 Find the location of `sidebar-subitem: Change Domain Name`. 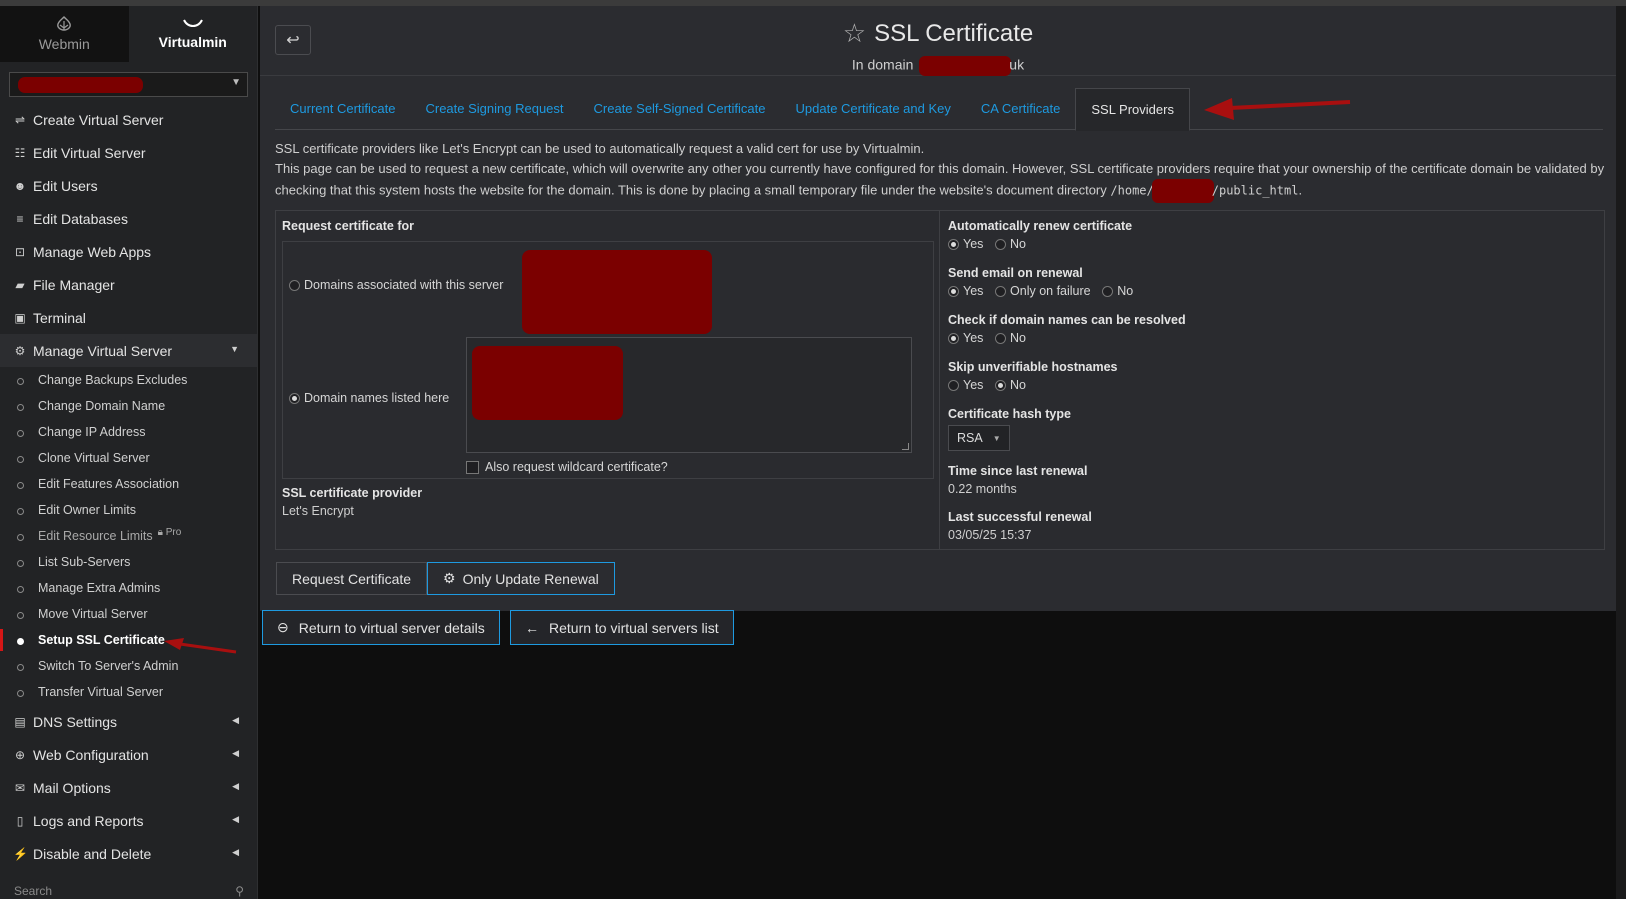

sidebar-subitem: Change Domain Name is located at coordinates (128, 406).